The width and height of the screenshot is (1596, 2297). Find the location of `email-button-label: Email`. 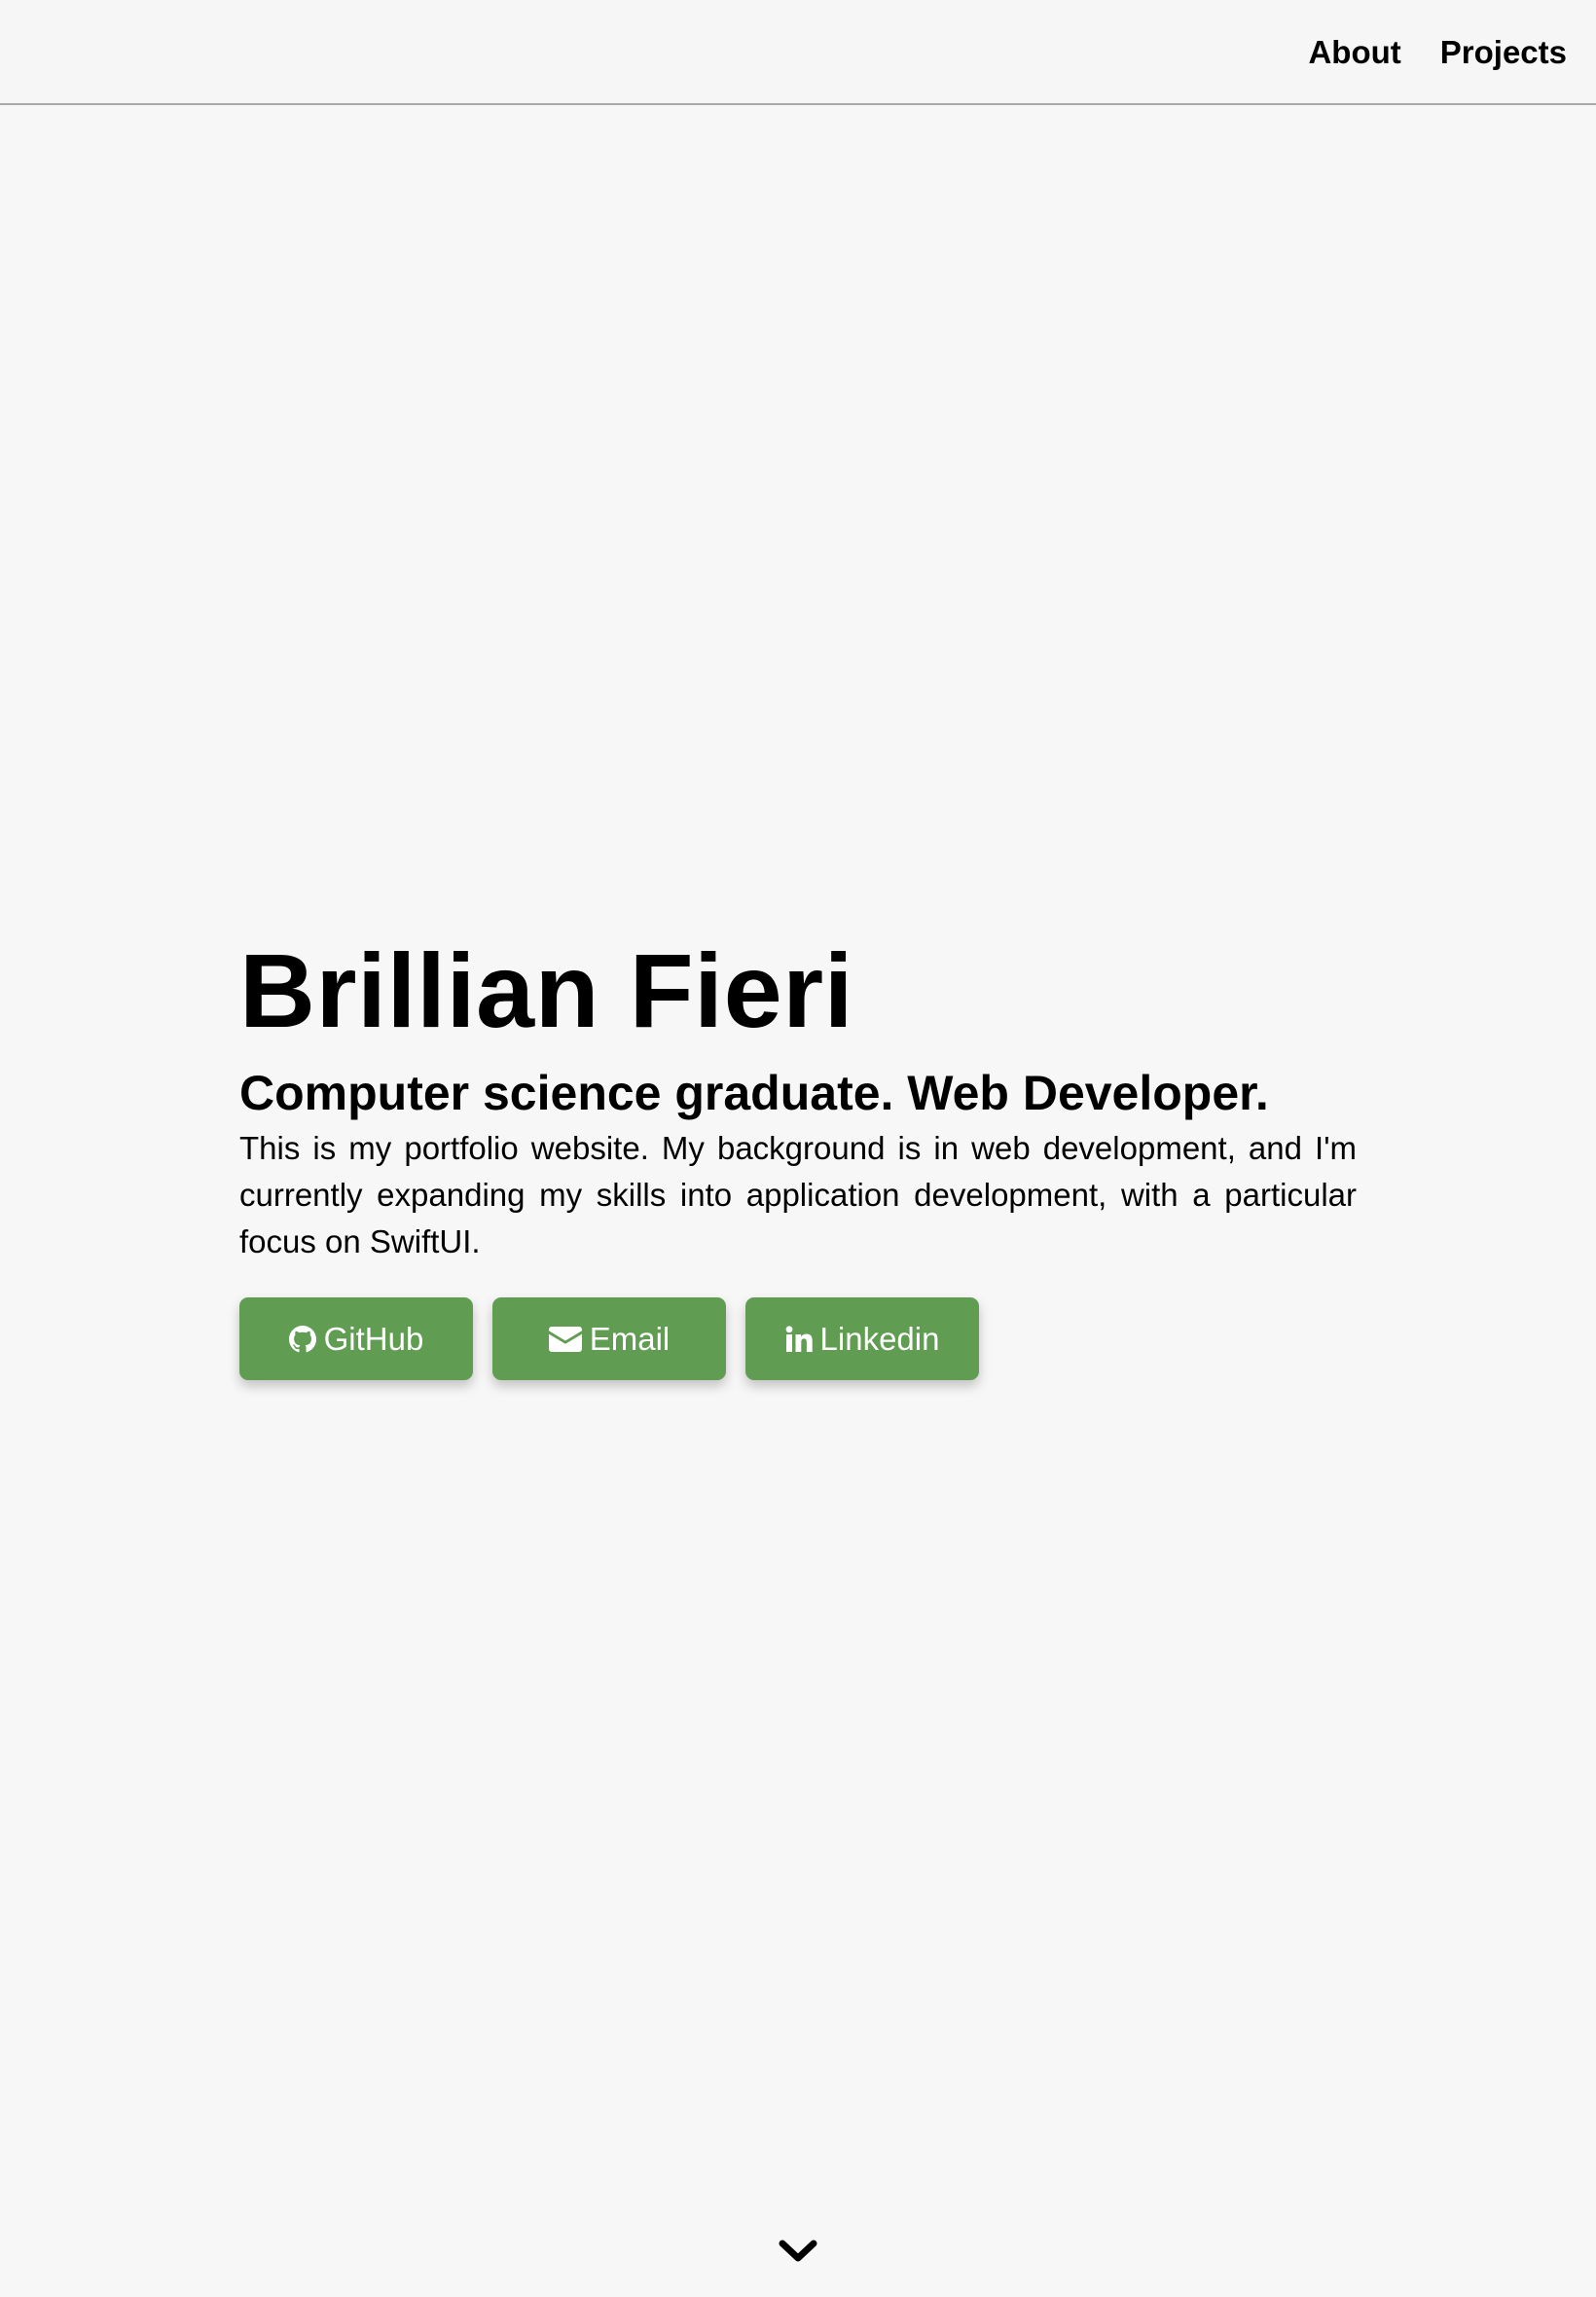

email-button-label: Email is located at coordinates (630, 1338).